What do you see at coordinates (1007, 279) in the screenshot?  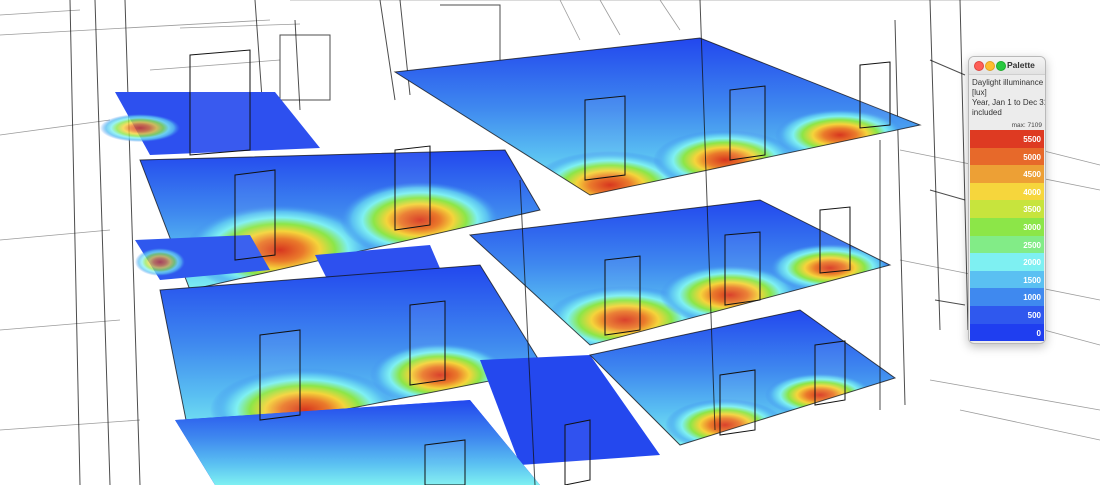 I see `legend-swatch: 1500` at bounding box center [1007, 279].